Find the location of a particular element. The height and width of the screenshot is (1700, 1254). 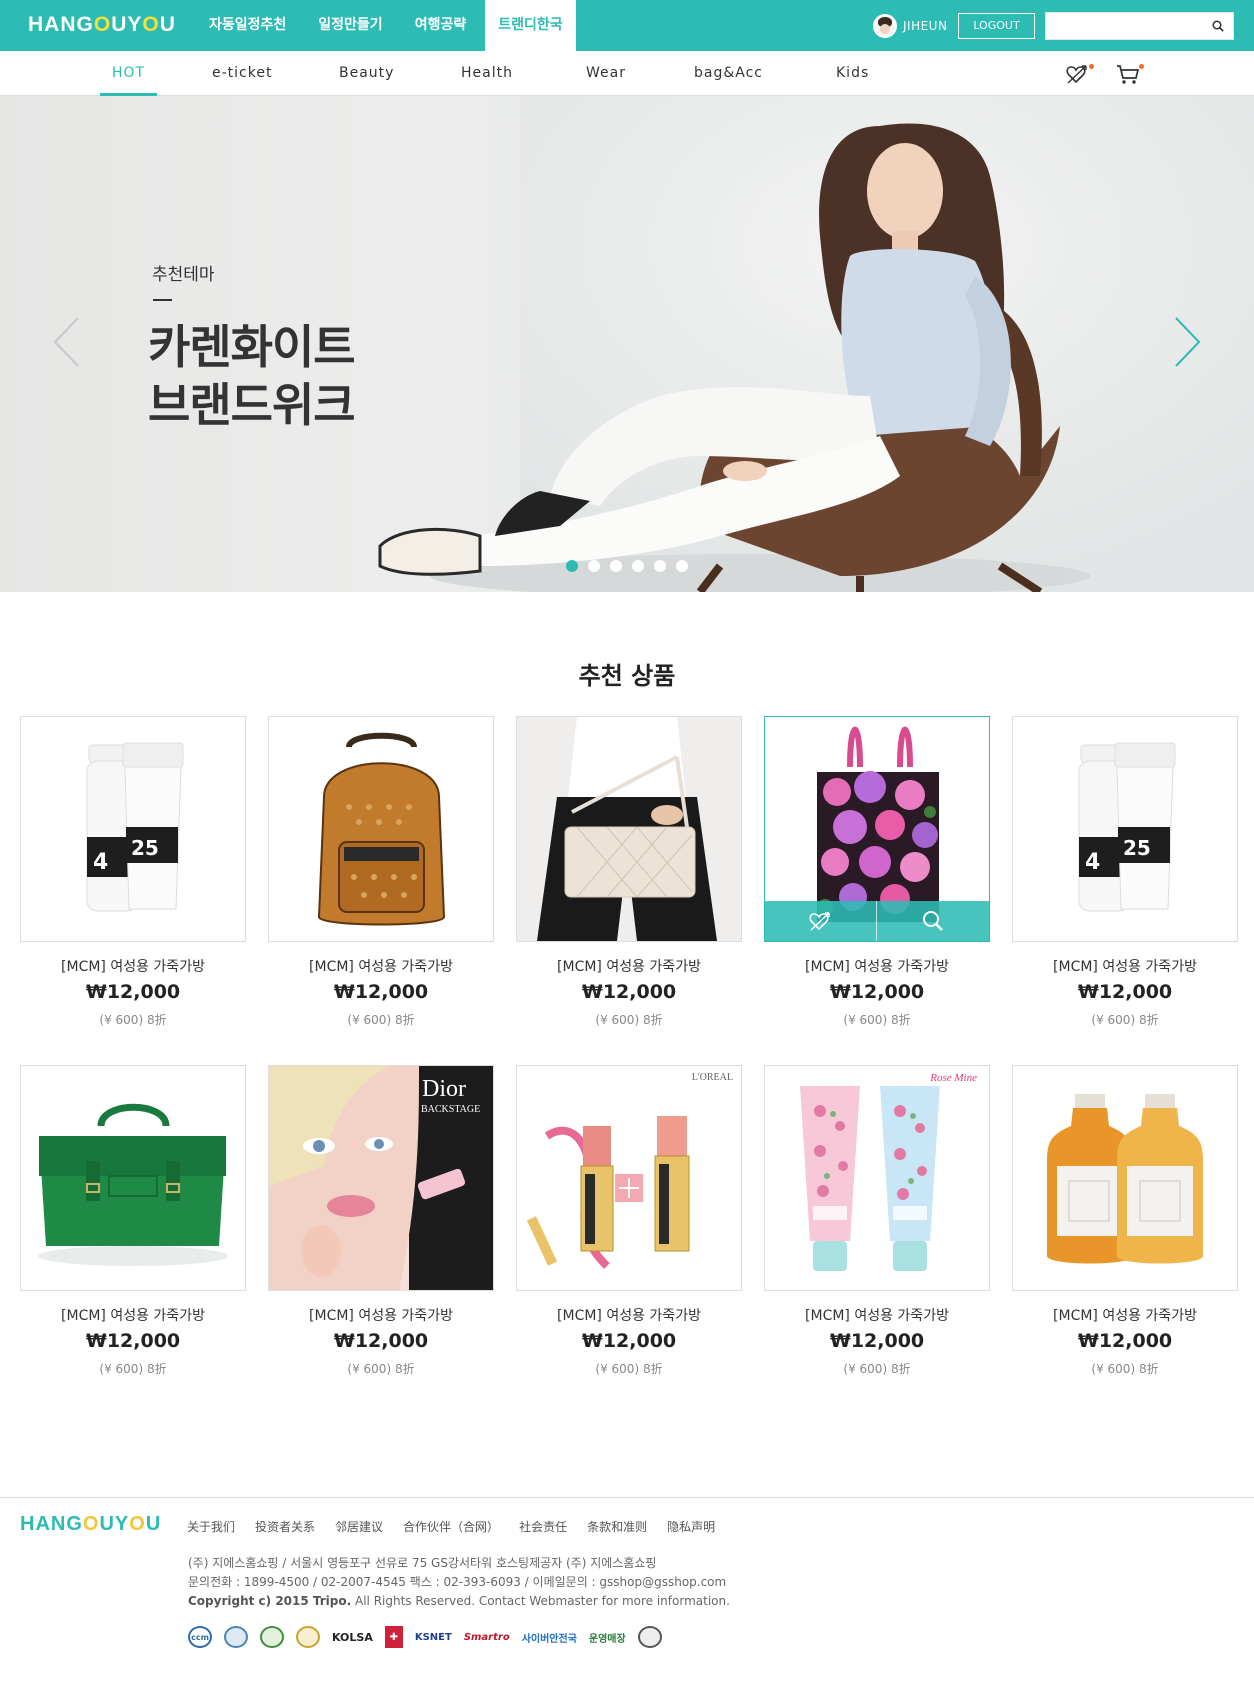

category-bag-acc: bag&Acc is located at coordinates (728, 73).